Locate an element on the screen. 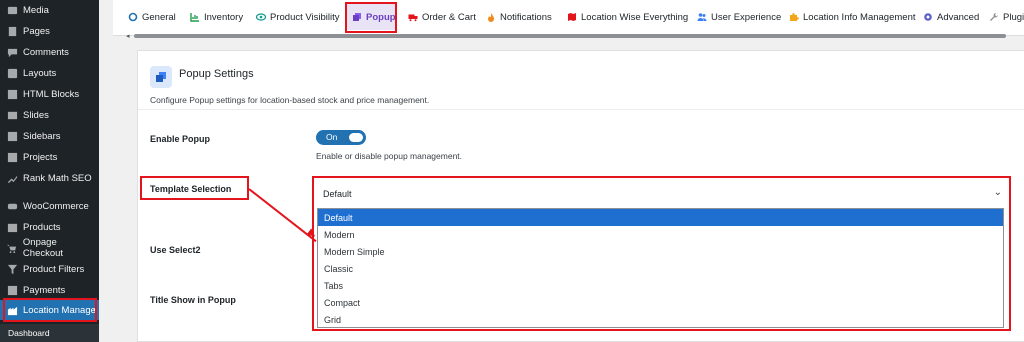 This screenshot has width=1024, height=342. sidebar-item-slides: Slides is located at coordinates (49, 115).